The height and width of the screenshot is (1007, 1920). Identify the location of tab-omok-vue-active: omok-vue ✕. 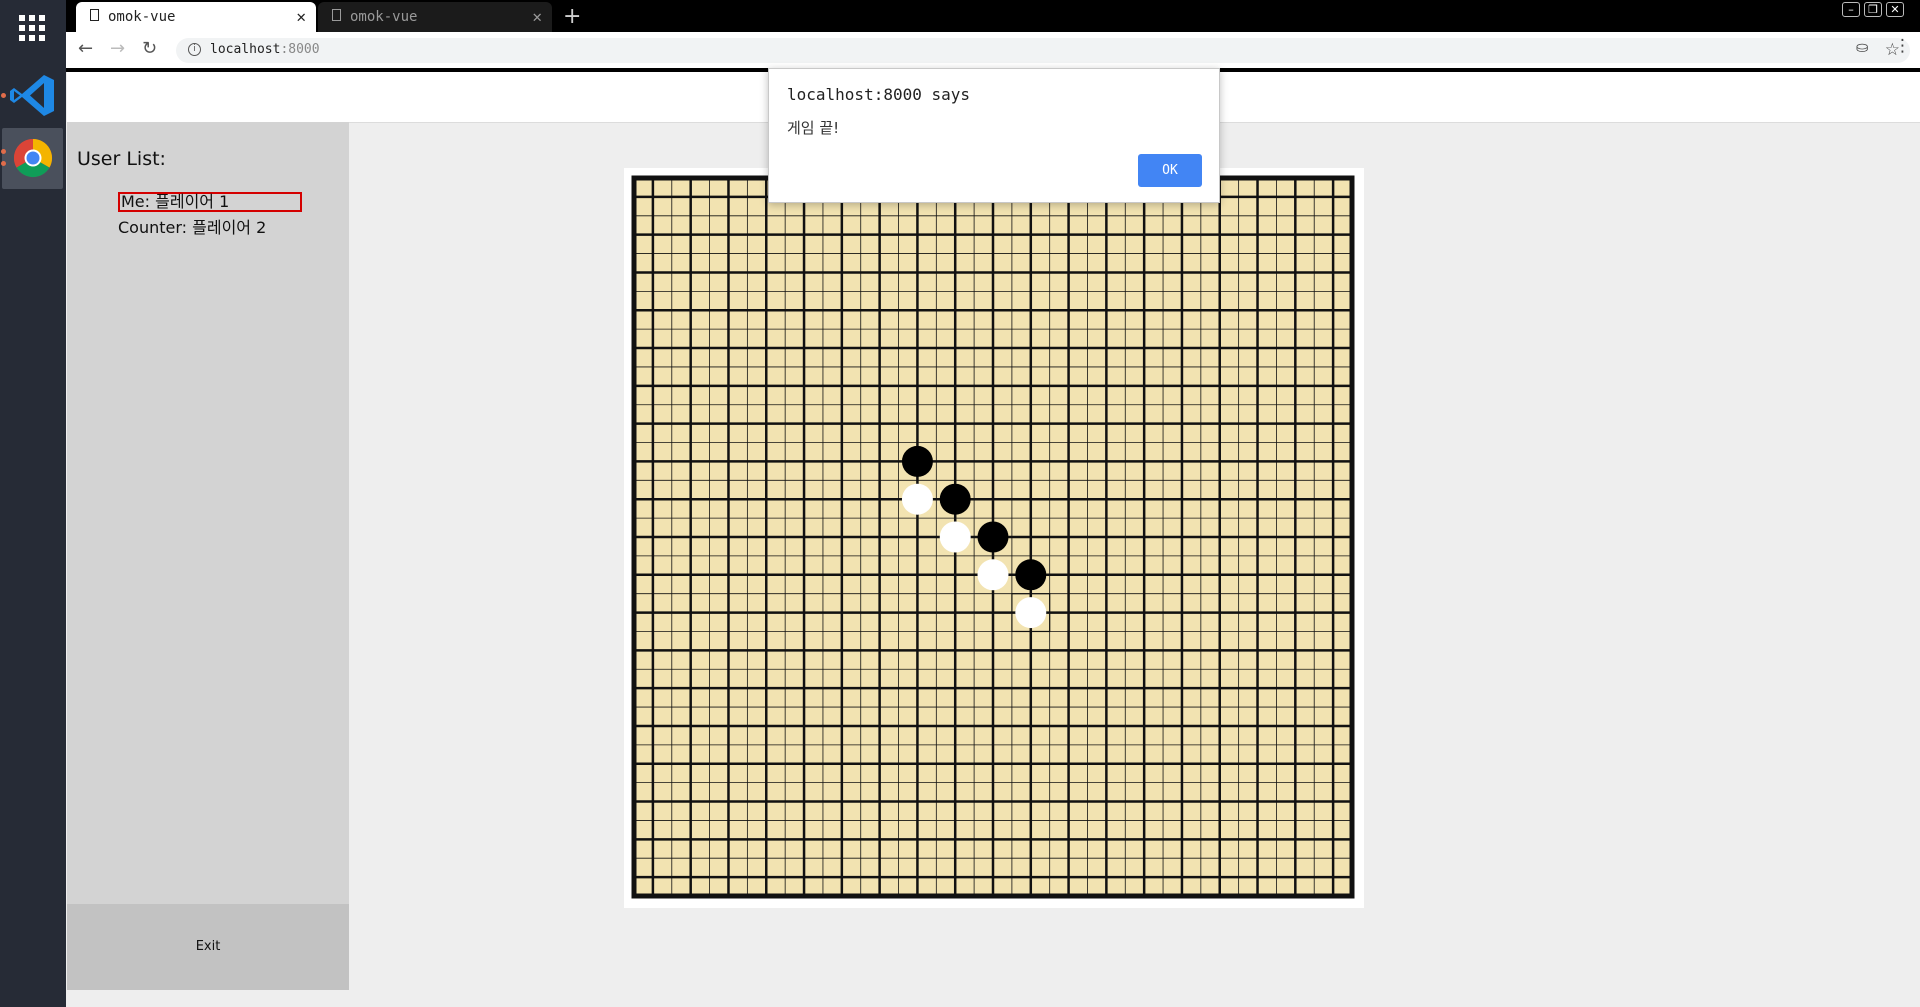
(196, 17).